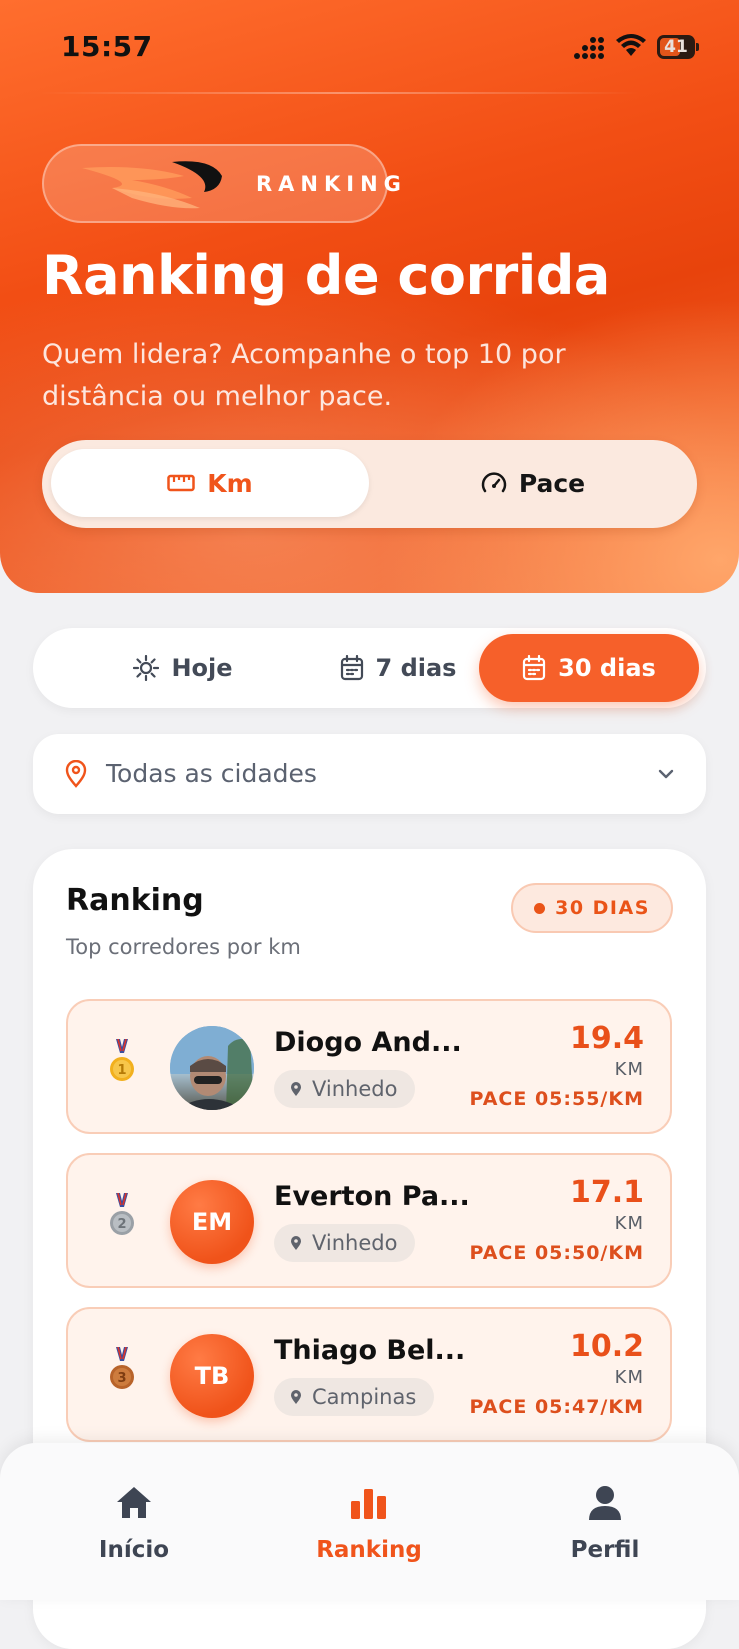 This screenshot has width=739, height=1649. I want to click on avatar: TB, so click(212, 1376).